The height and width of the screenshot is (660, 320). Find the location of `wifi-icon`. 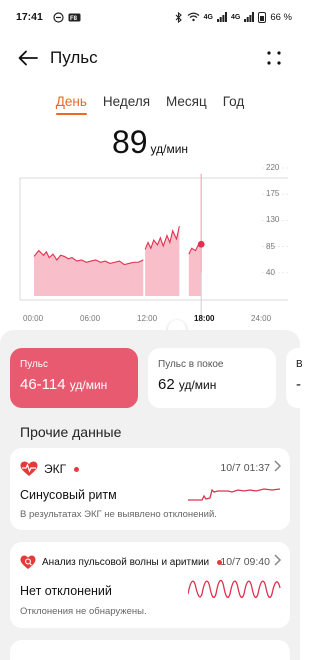

wifi-icon is located at coordinates (193, 17).